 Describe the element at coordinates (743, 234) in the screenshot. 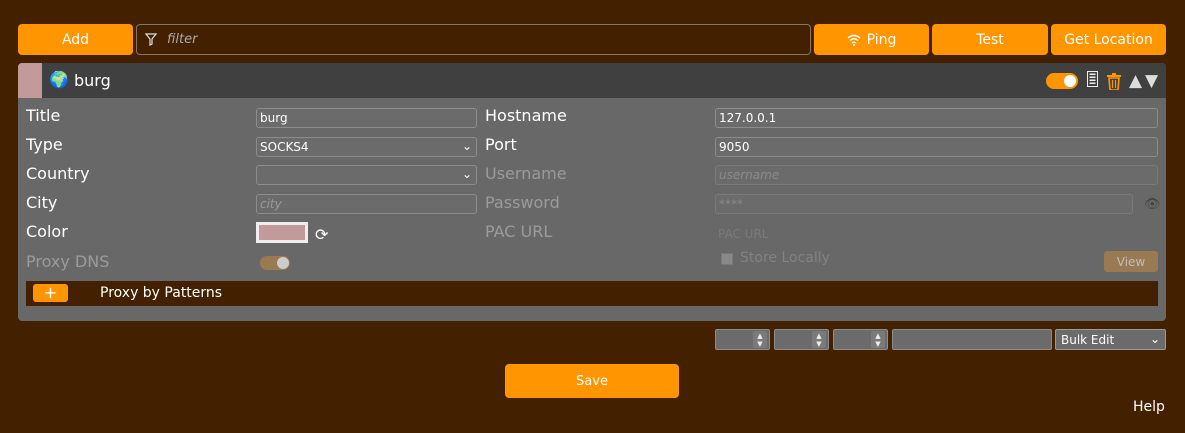

I see `pac-url-input: PAC URL` at that location.